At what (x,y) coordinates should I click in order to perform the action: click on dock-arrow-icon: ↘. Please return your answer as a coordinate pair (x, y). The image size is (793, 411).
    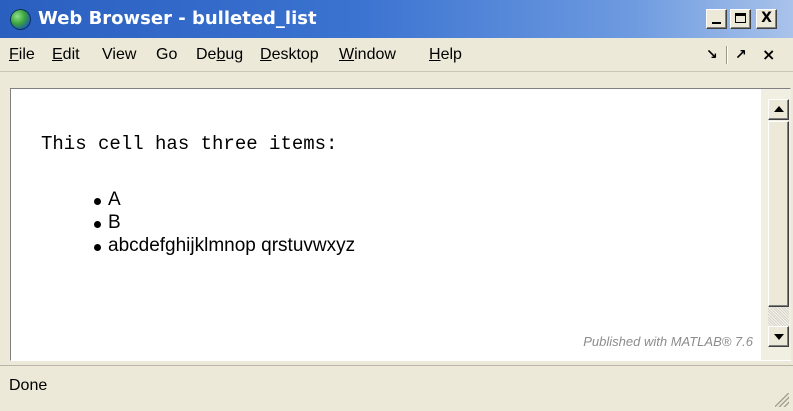
    Looking at the image, I should click on (712, 55).